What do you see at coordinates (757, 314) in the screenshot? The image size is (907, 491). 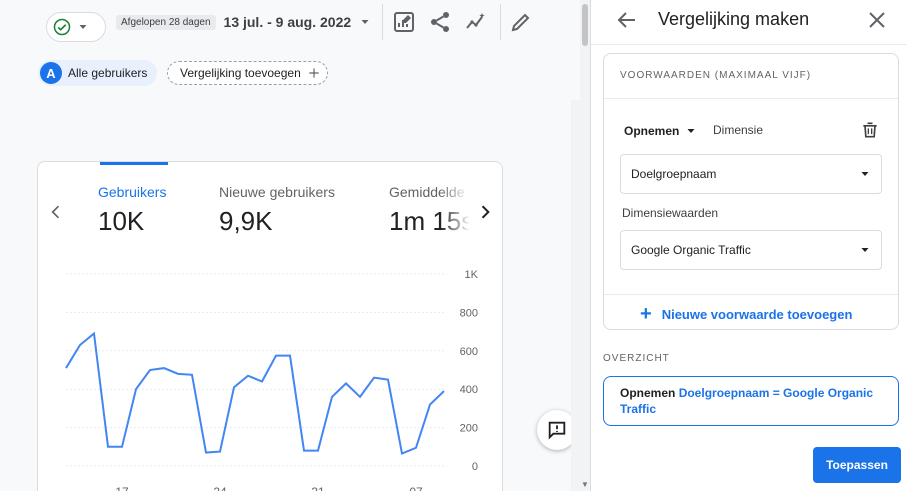 I see `add-condition-label: Nieuwe voorwaarde toevoegen` at bounding box center [757, 314].